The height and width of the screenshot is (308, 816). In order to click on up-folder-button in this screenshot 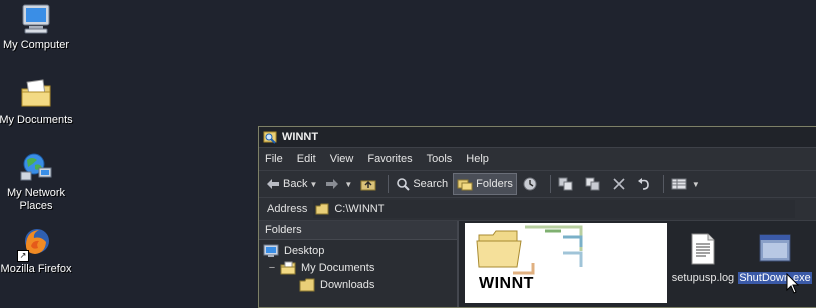, I will do `click(369, 184)`.